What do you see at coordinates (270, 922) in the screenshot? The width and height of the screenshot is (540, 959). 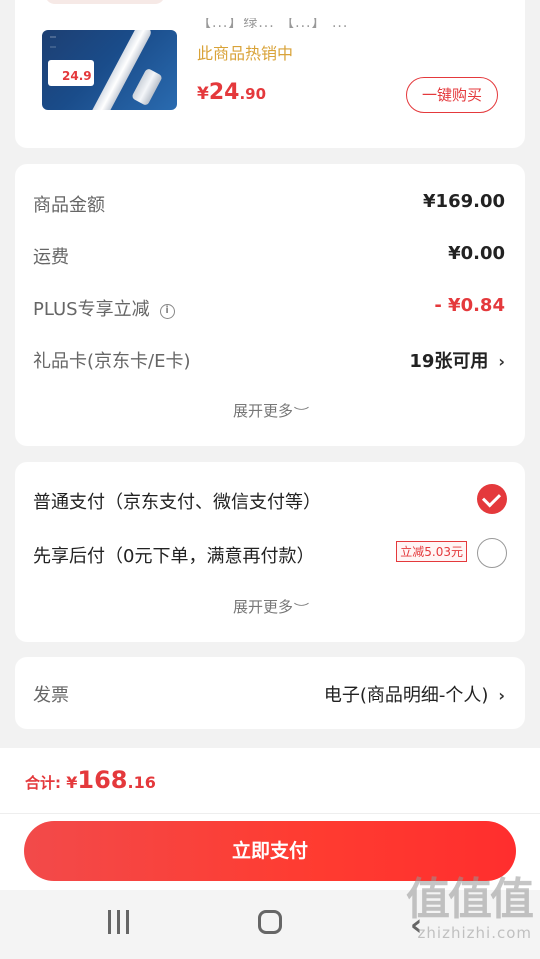 I see `home-icon` at bounding box center [270, 922].